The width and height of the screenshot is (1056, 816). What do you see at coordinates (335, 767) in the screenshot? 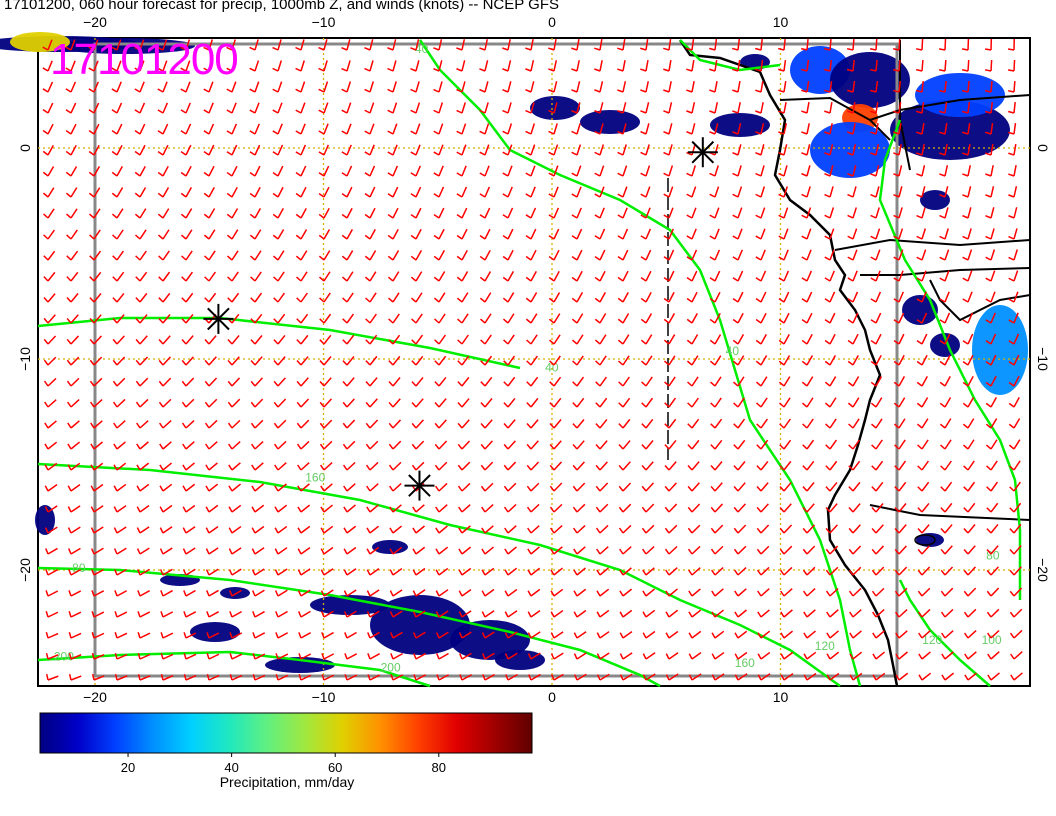
I see `colorbar-tick-label: 60` at bounding box center [335, 767].